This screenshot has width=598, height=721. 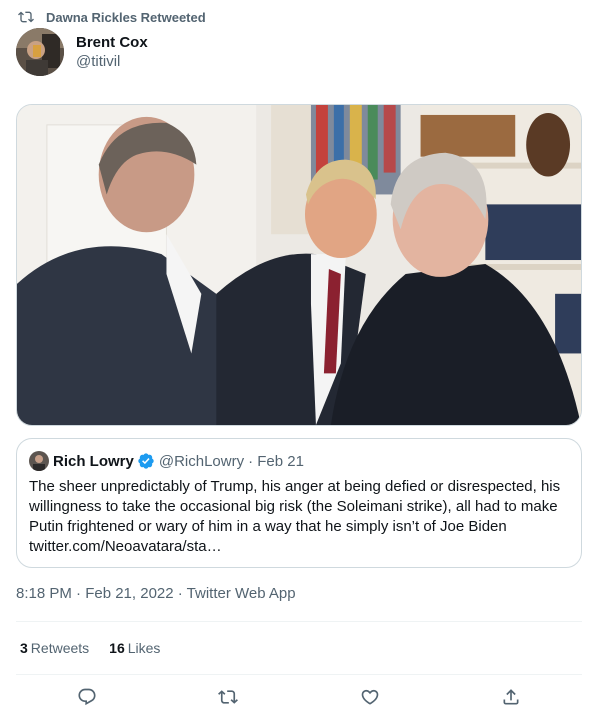 What do you see at coordinates (112, 43) in the screenshot?
I see `author-name: Brent Cox` at bounding box center [112, 43].